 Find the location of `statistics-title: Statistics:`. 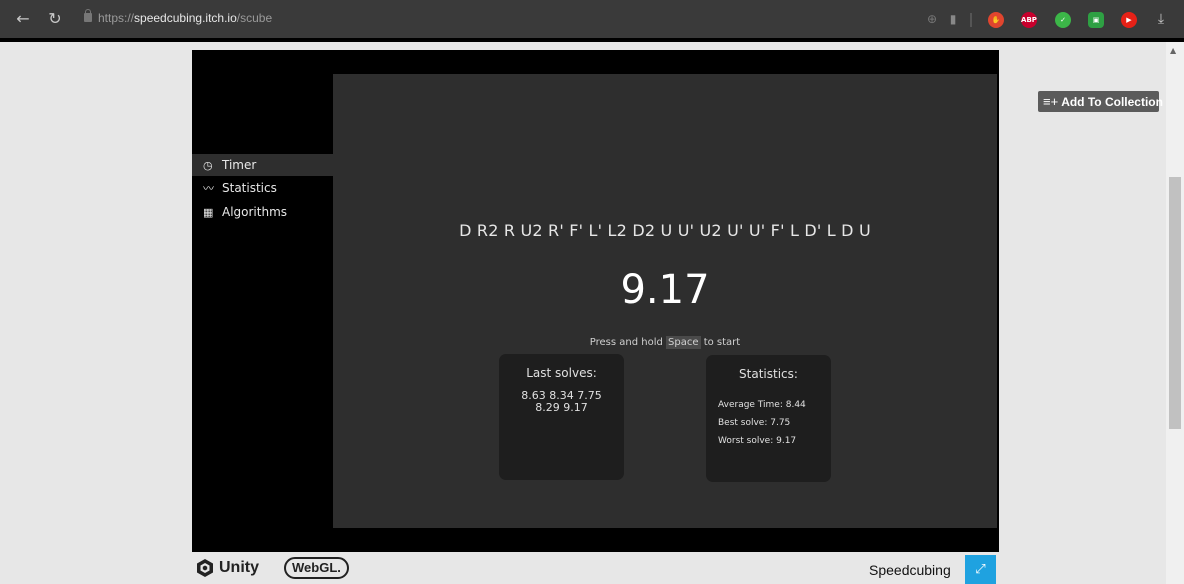

statistics-title: Statistics: is located at coordinates (768, 374).